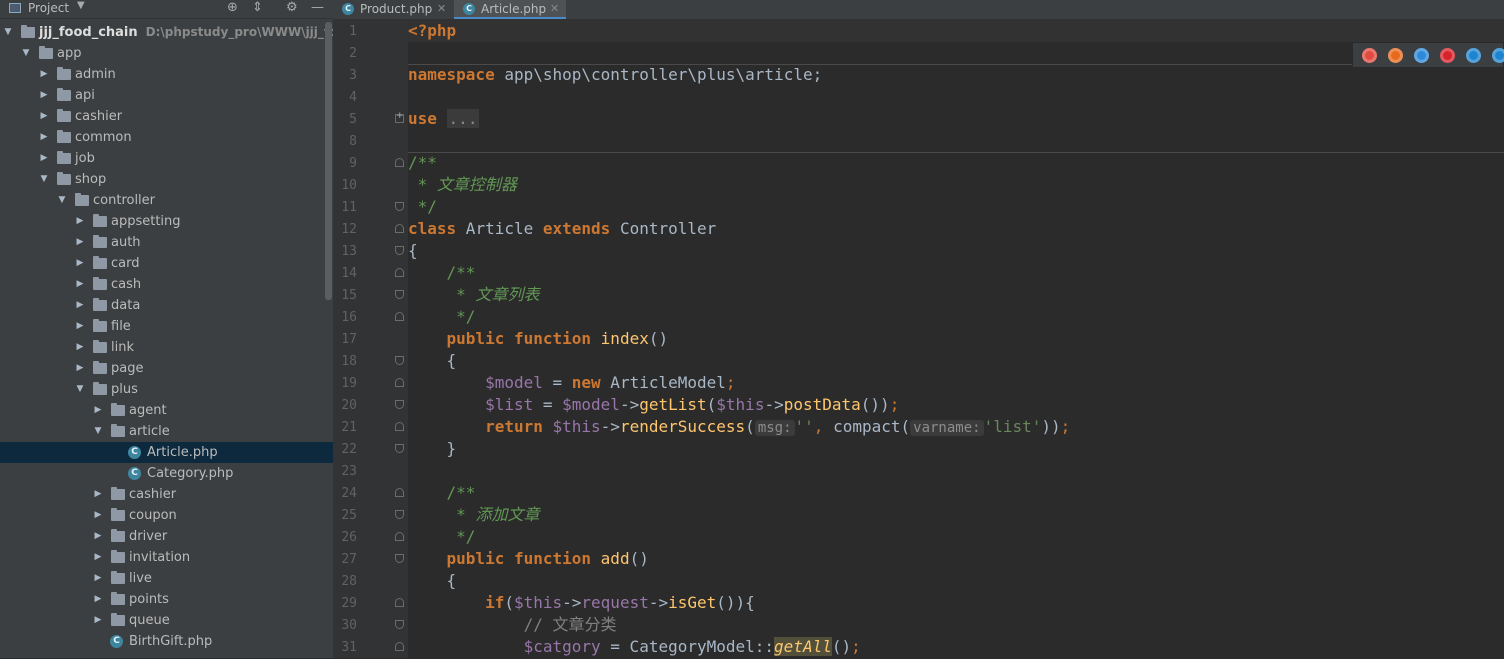  What do you see at coordinates (166, 200) in the screenshot?
I see `tree-folder: ▼ controller` at bounding box center [166, 200].